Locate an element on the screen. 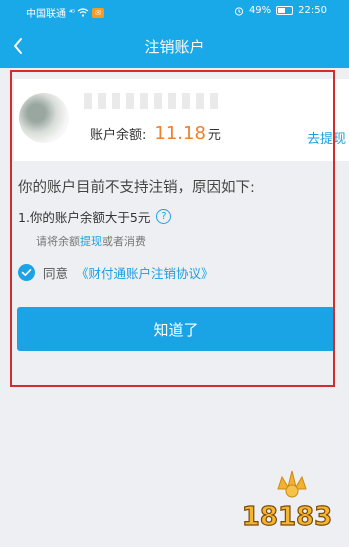 The image size is (349, 547). balance-label: 账户余额: is located at coordinates (118, 135).